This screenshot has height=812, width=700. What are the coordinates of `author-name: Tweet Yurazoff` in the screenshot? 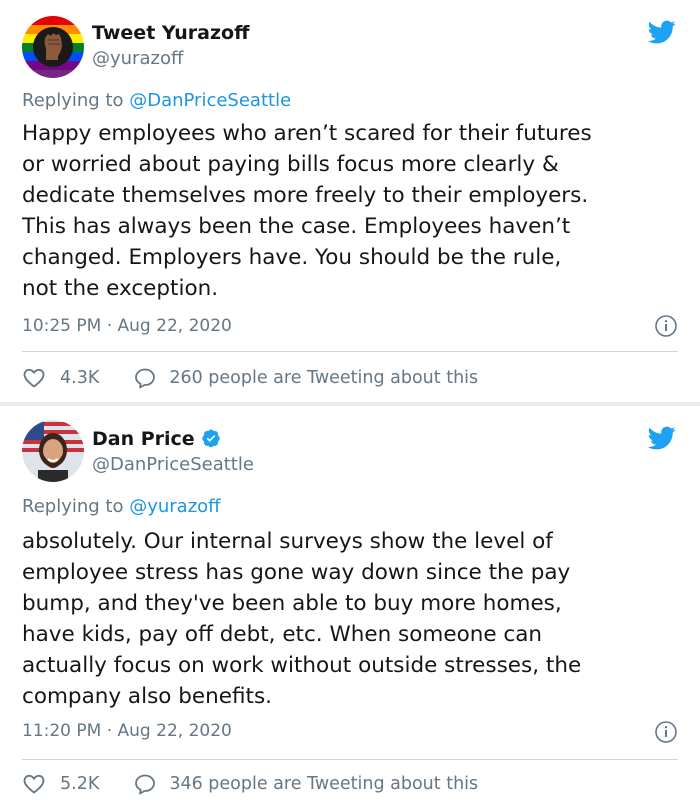 It's located at (171, 33).